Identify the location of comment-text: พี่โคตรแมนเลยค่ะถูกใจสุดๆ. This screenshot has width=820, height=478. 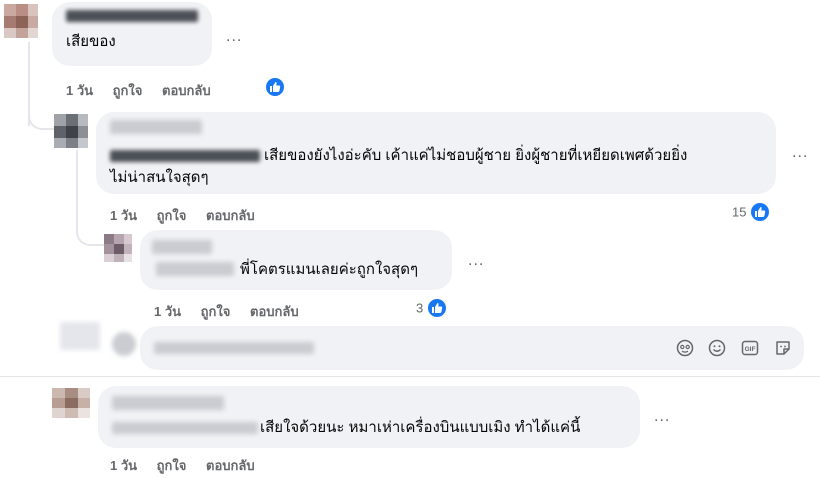
(329, 269).